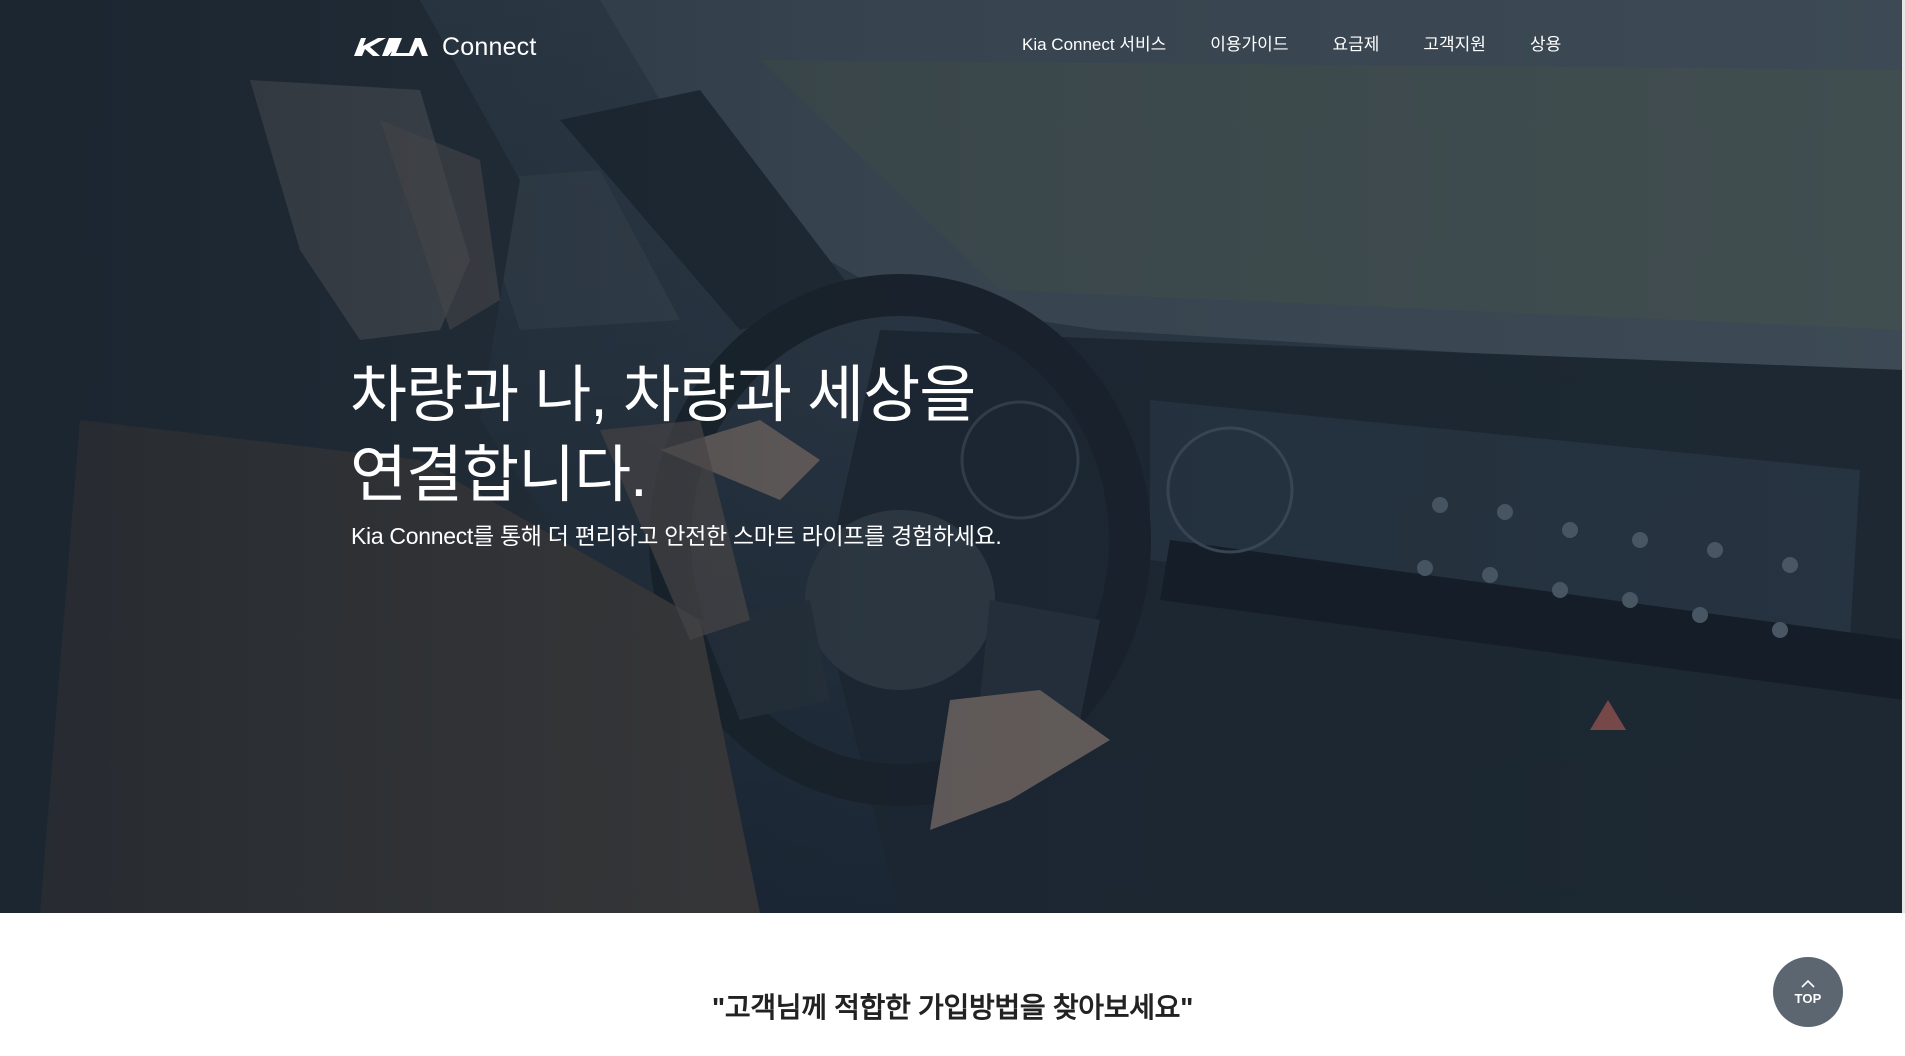 Image resolution: width=1905 pixels, height=1056 pixels. I want to click on nav-item-usage-guide: 이용가이드, so click(1249, 45).